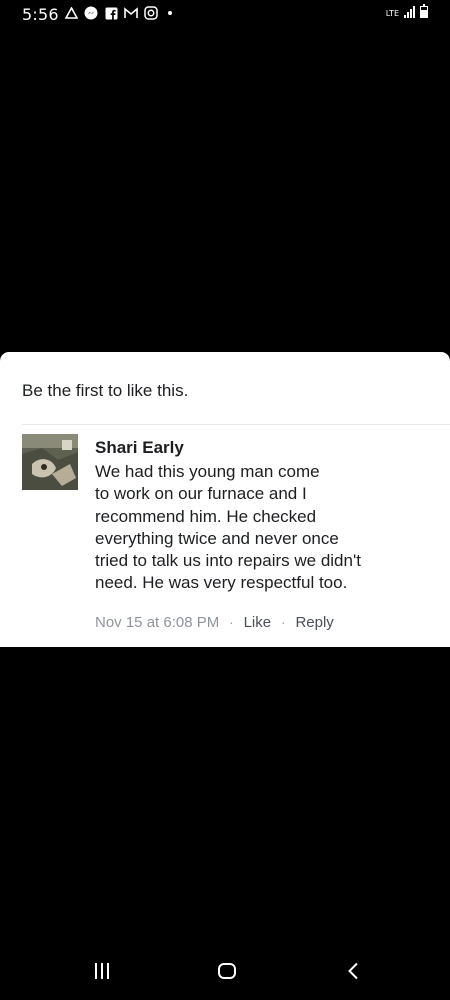  Describe the element at coordinates (206, 516) in the screenshot. I see `comment-line: recommend him. He checked` at that location.